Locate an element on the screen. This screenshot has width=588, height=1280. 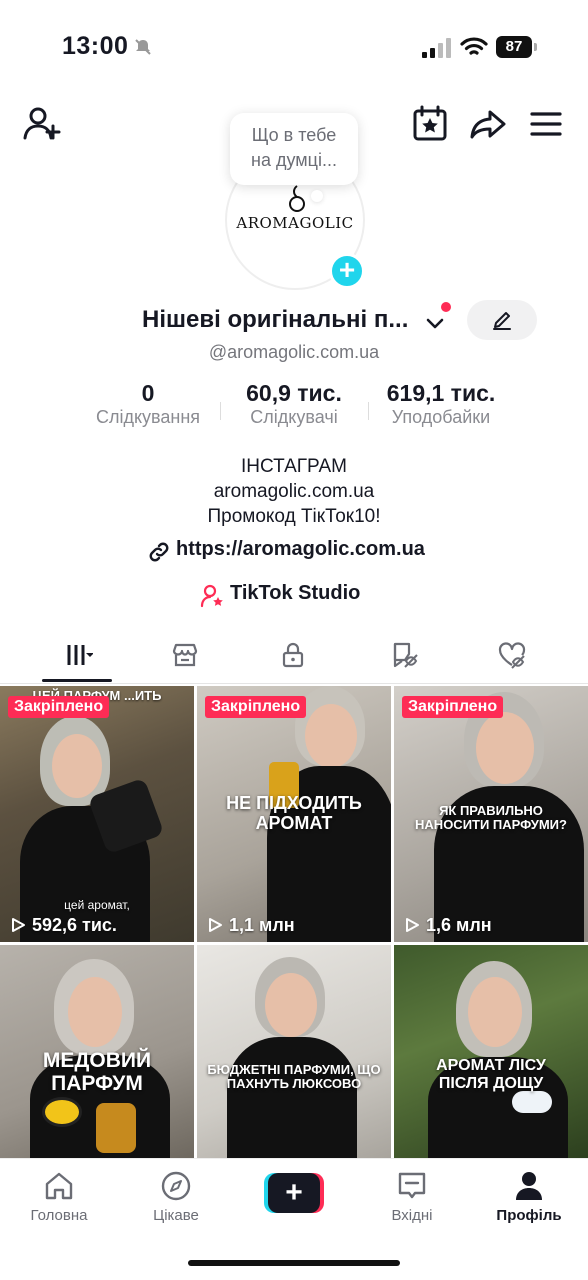
profile-icon is located at coordinates (529, 1186).